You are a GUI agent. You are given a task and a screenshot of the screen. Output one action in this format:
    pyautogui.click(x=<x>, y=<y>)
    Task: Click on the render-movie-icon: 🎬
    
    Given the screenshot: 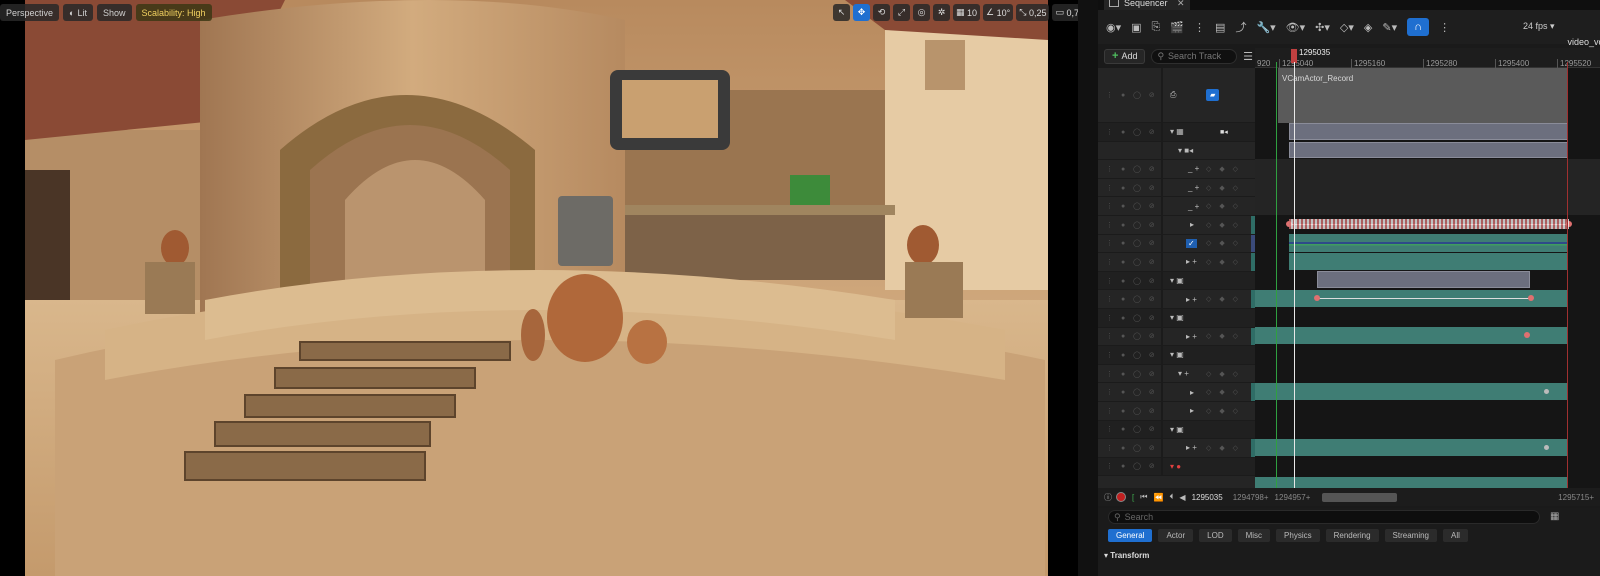 What is the action you would take?
    pyautogui.click(x=1177, y=27)
    